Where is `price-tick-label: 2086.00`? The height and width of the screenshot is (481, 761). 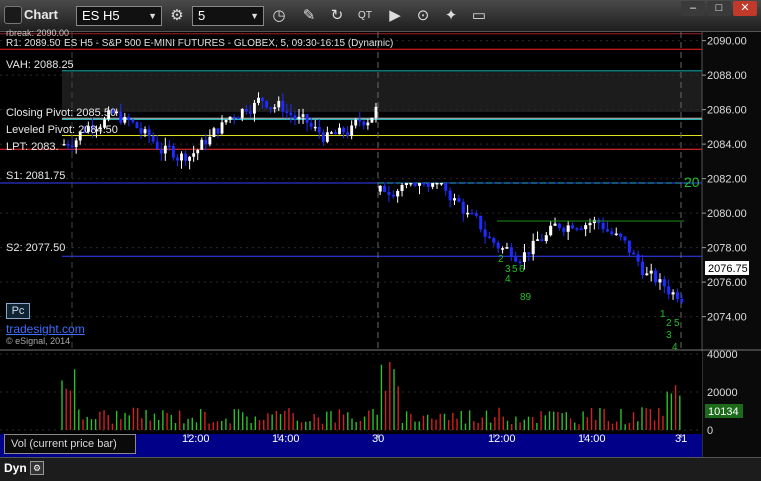 price-tick-label: 2086.00 is located at coordinates (727, 111).